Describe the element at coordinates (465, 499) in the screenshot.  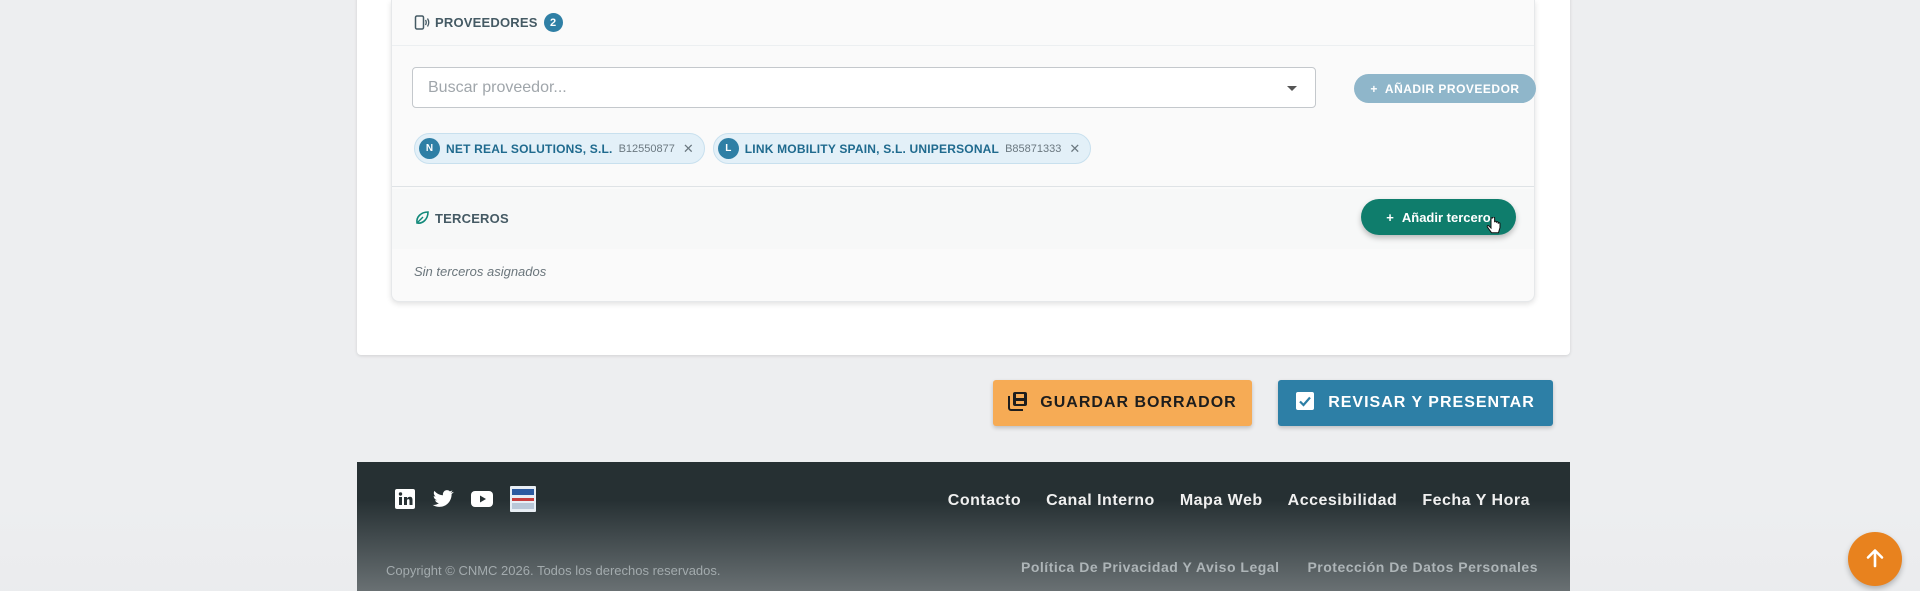
I see `social-links` at that location.